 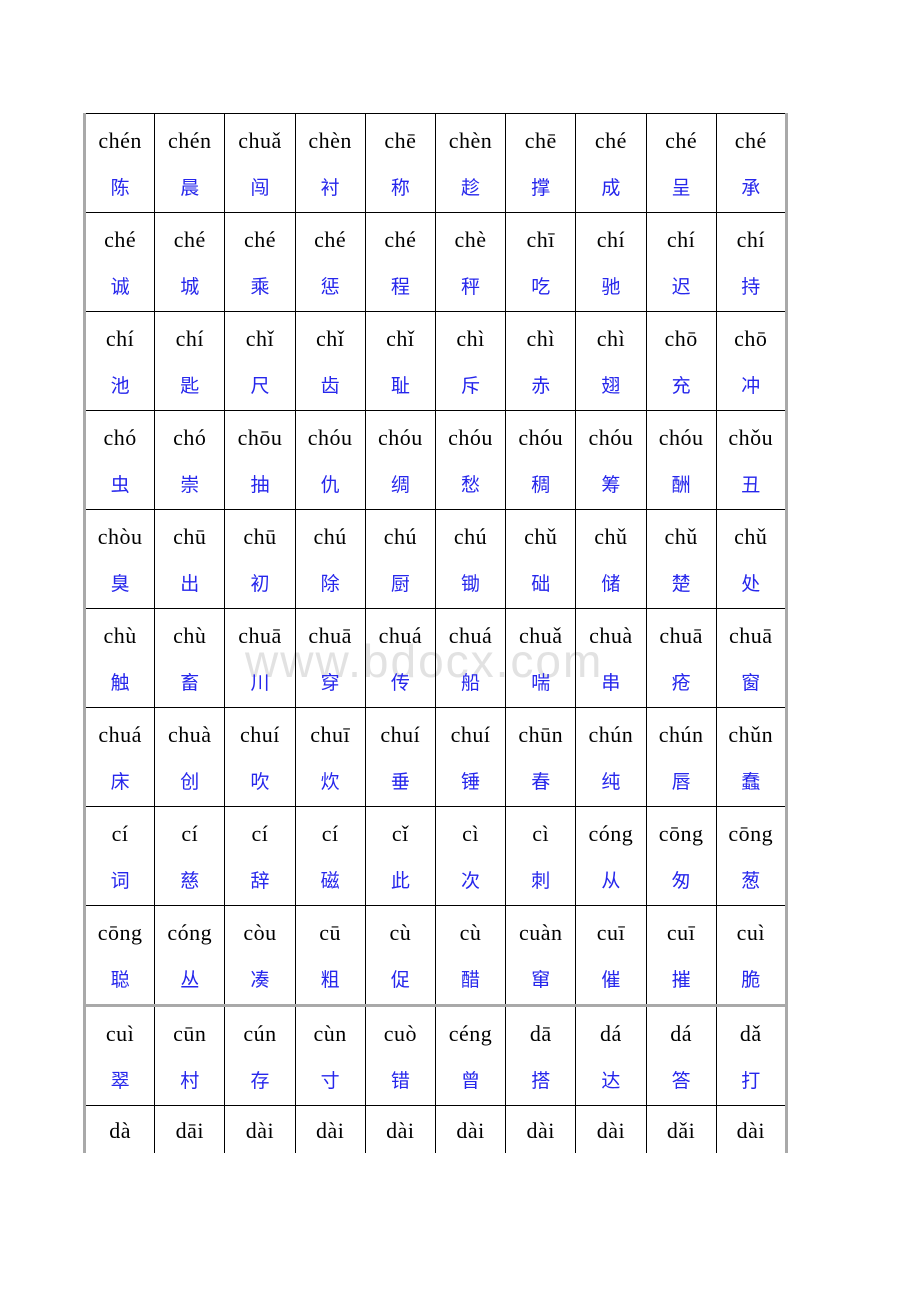 I want to click on character-cell: chì 翅, so click(x=611, y=361).